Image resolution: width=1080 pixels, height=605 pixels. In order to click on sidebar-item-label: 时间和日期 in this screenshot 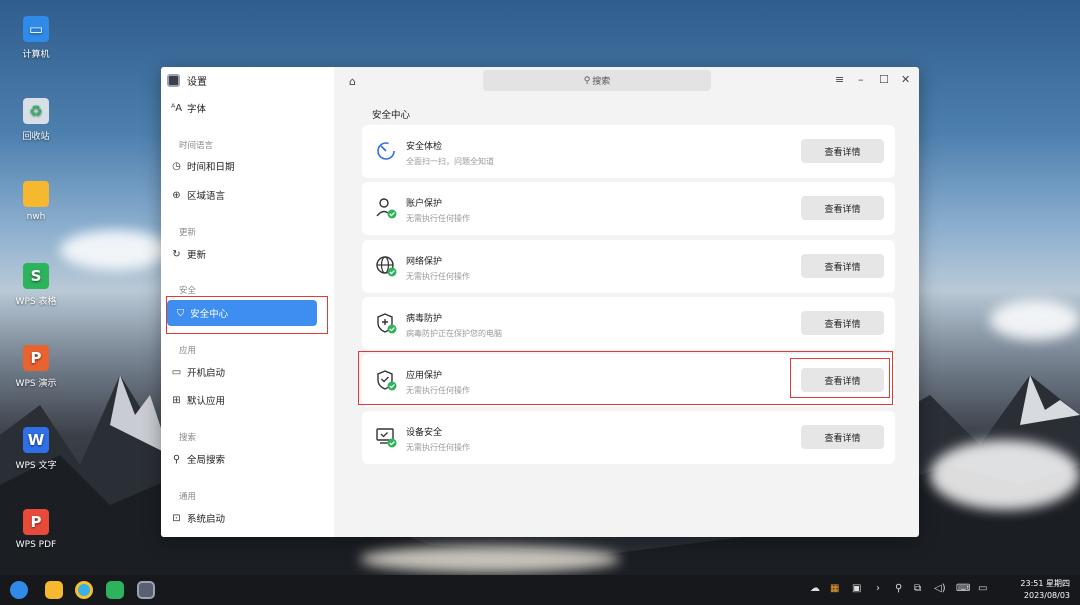, I will do `click(211, 167)`.